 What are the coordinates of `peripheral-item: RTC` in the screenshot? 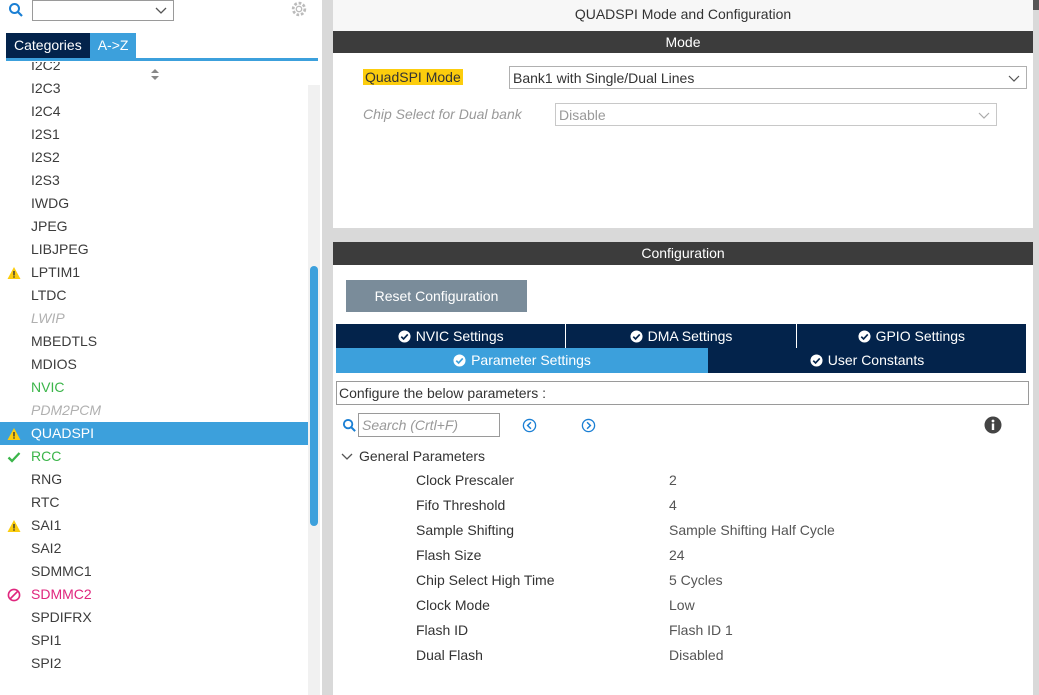 It's located at (155, 502).